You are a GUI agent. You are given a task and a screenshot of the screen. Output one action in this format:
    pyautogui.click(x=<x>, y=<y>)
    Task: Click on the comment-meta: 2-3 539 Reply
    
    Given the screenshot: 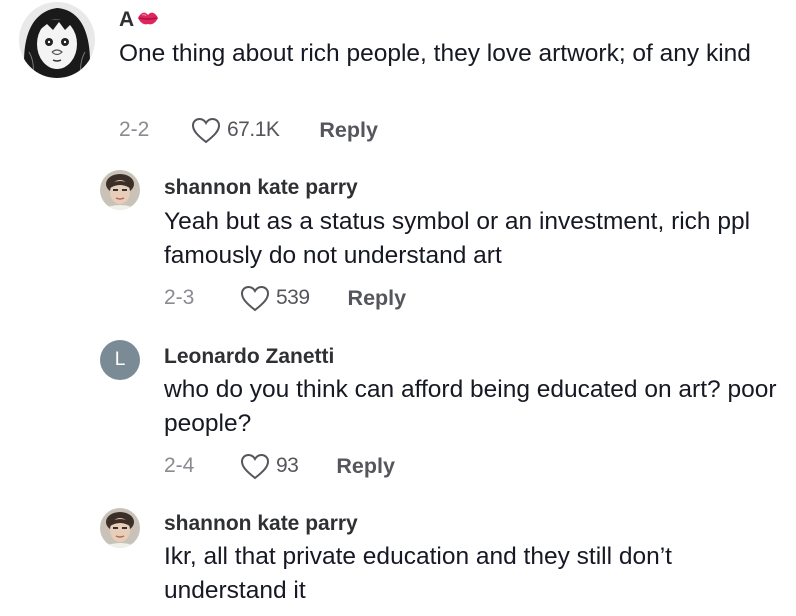 What is the action you would take?
    pyautogui.click(x=285, y=298)
    